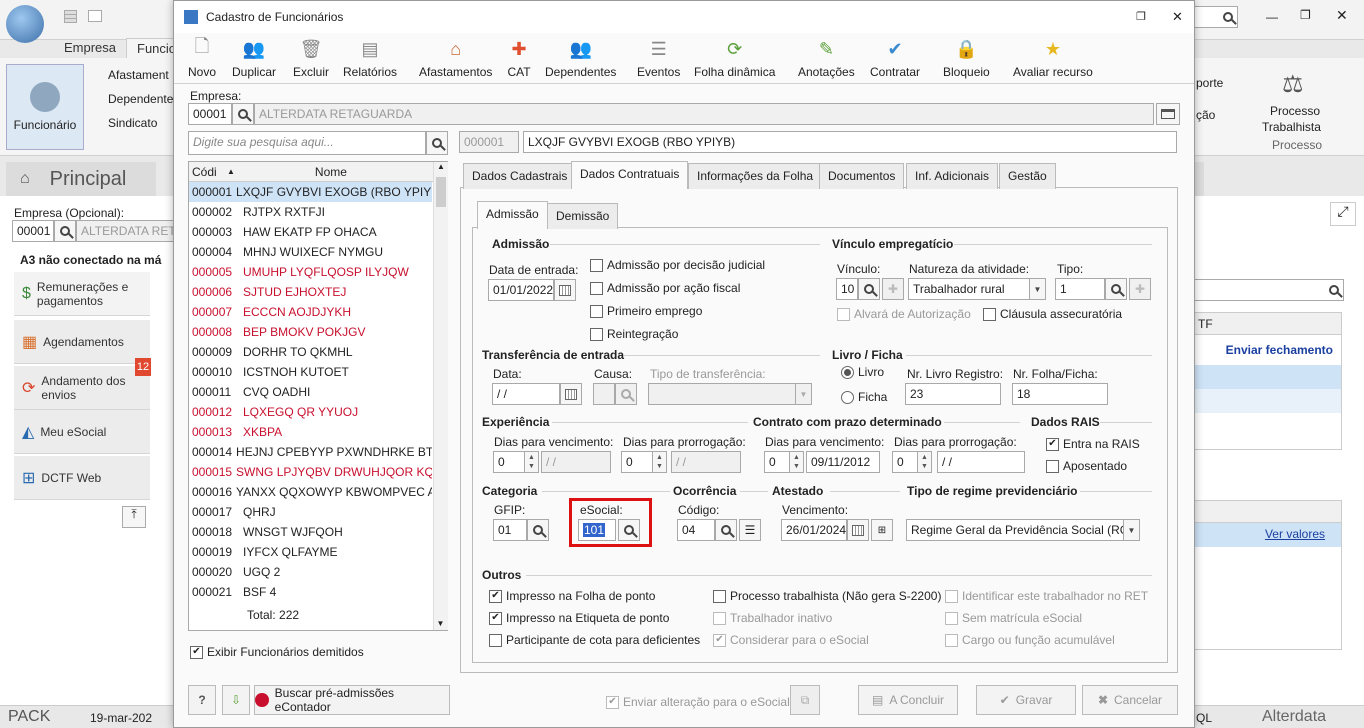 The height and width of the screenshot is (728, 1364). What do you see at coordinates (772, 618) in the screenshot?
I see `trabalhador-inativo-checkbox: Trabalhador inativo` at bounding box center [772, 618].